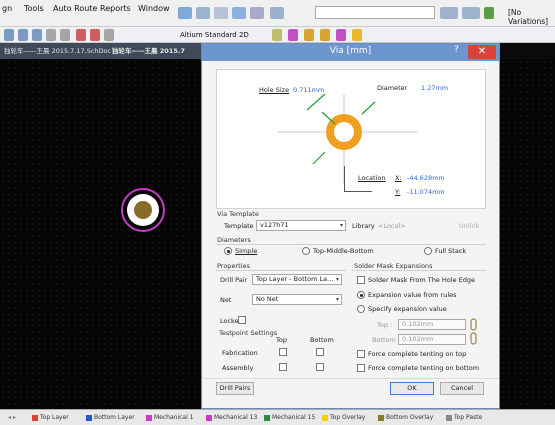 The image size is (555, 425). What do you see at coordinates (148, 51) in the screenshot?
I see `tab-pcbdoc: 独轮车——王晨 2015.7` at bounding box center [148, 51].